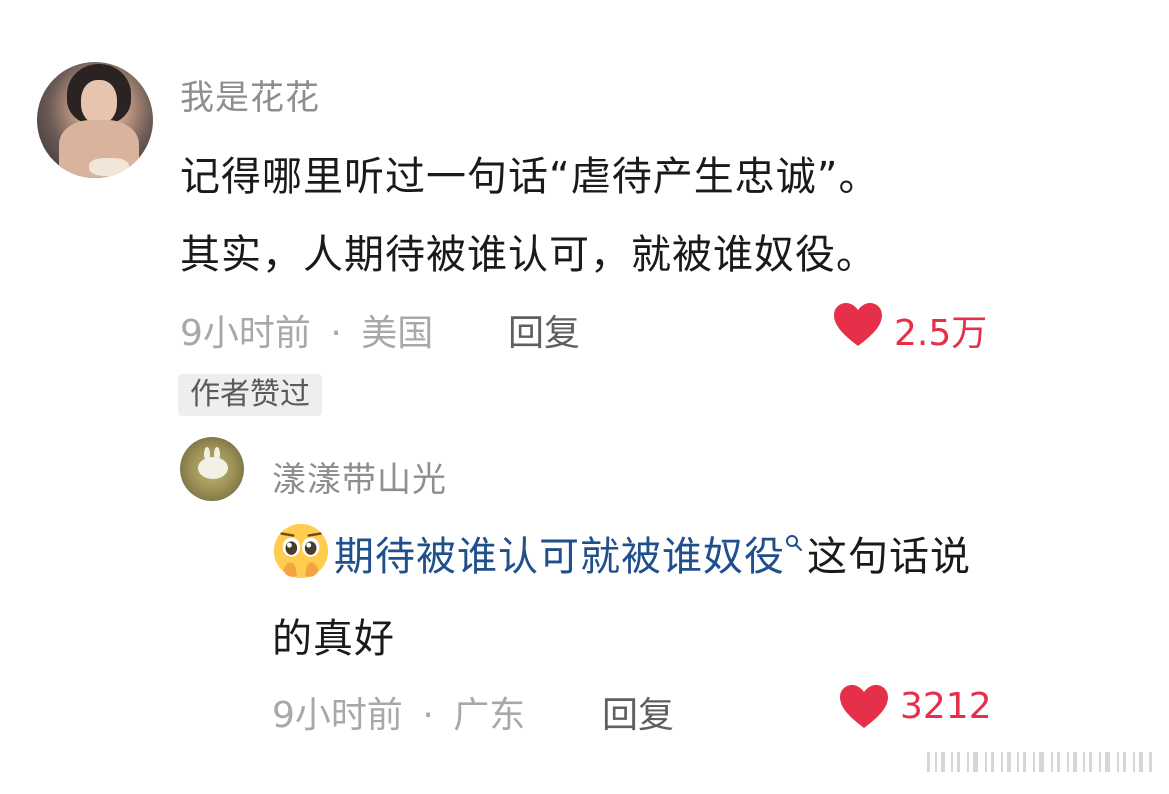 Image resolution: width=1169 pixels, height=794 pixels. Describe the element at coordinates (489, 715) in the screenshot. I see `reply-location: 广东` at that location.